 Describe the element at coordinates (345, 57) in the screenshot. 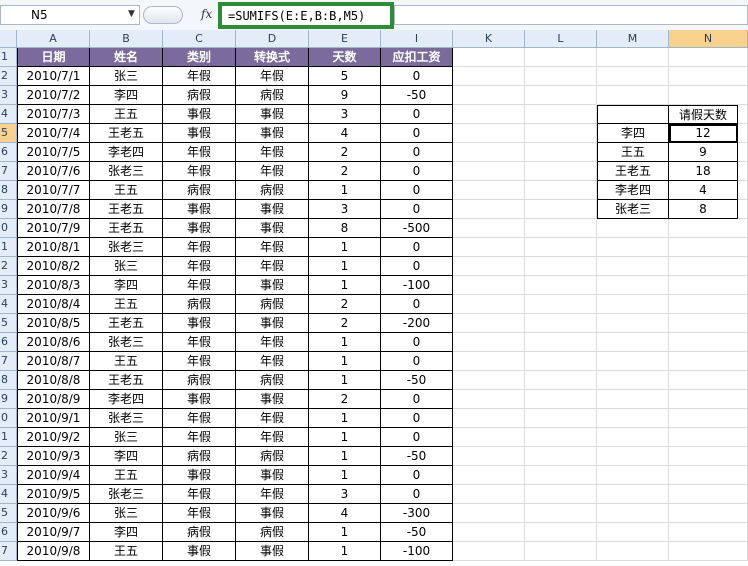

I see `table-header-cell: 天数` at that location.